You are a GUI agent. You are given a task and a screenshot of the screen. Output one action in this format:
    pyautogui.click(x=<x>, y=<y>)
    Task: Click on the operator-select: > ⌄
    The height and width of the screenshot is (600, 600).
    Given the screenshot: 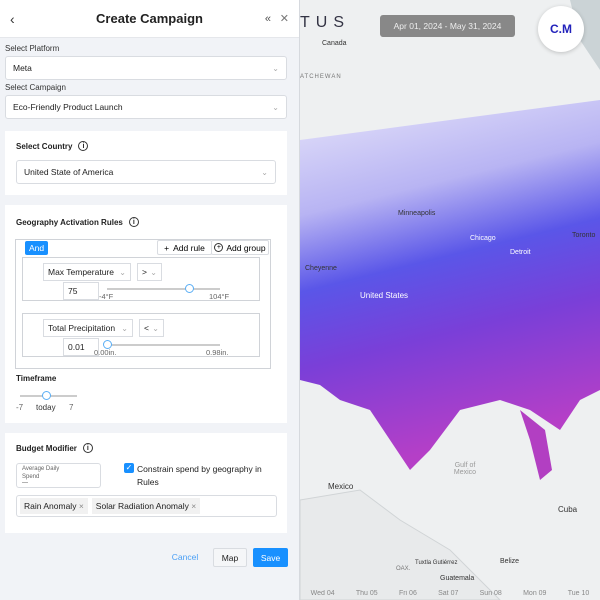 What is the action you would take?
    pyautogui.click(x=149, y=272)
    